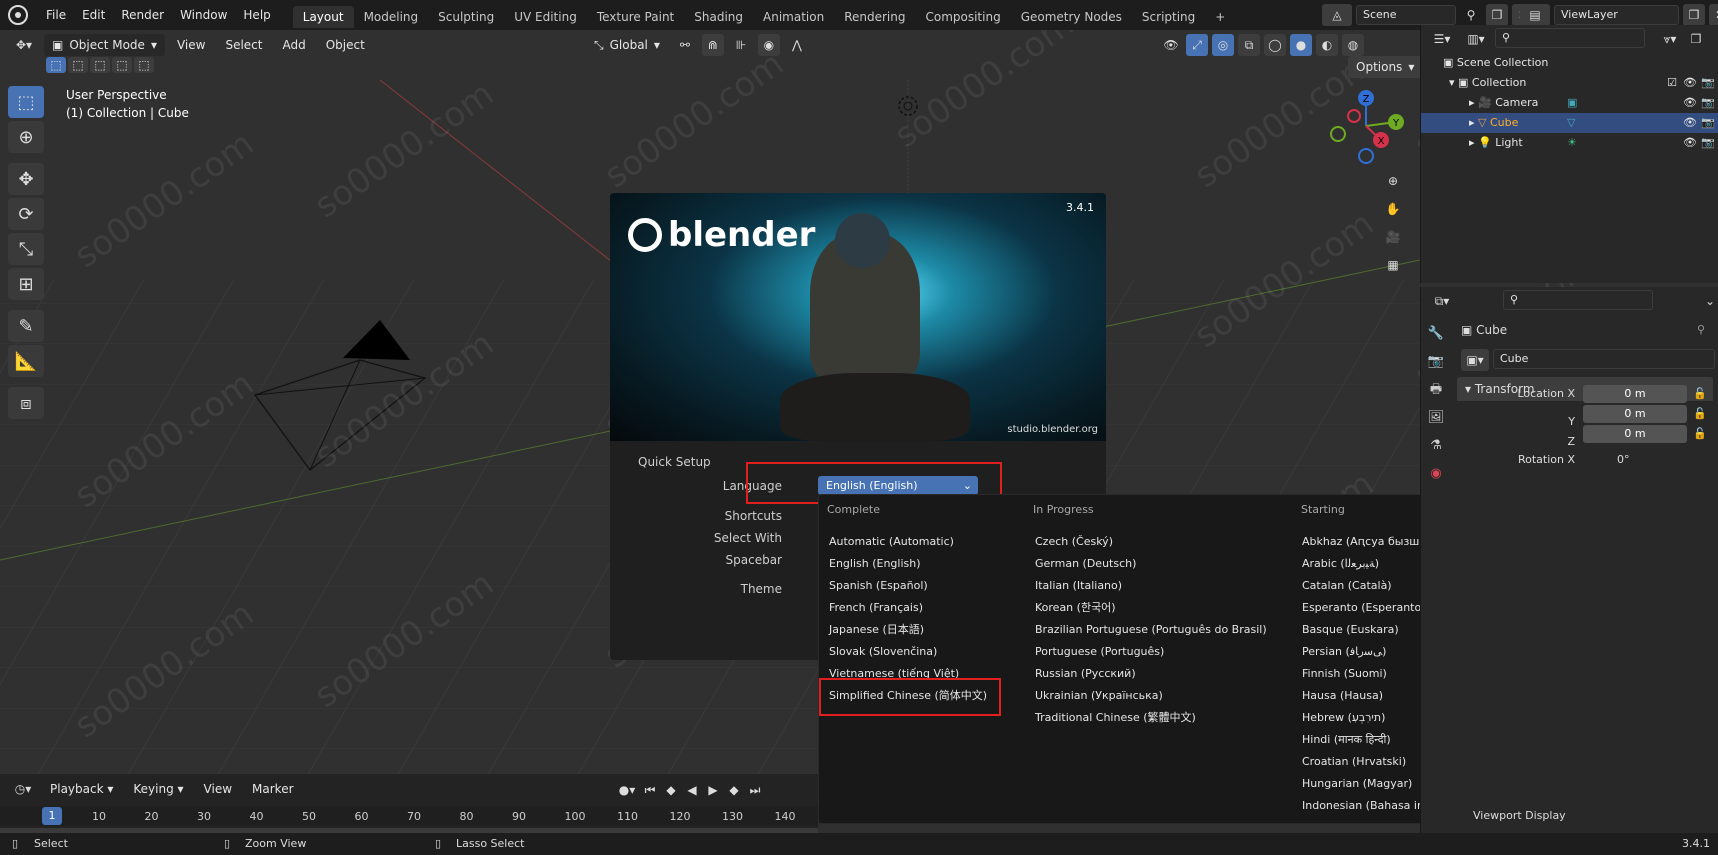  What do you see at coordinates (56, 15) in the screenshot?
I see `menu-file: File` at bounding box center [56, 15].